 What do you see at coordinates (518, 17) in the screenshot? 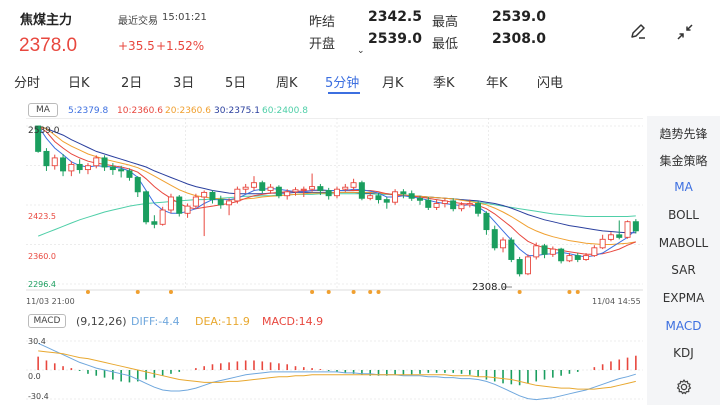
I see `high-value: 2539.0` at bounding box center [518, 17].